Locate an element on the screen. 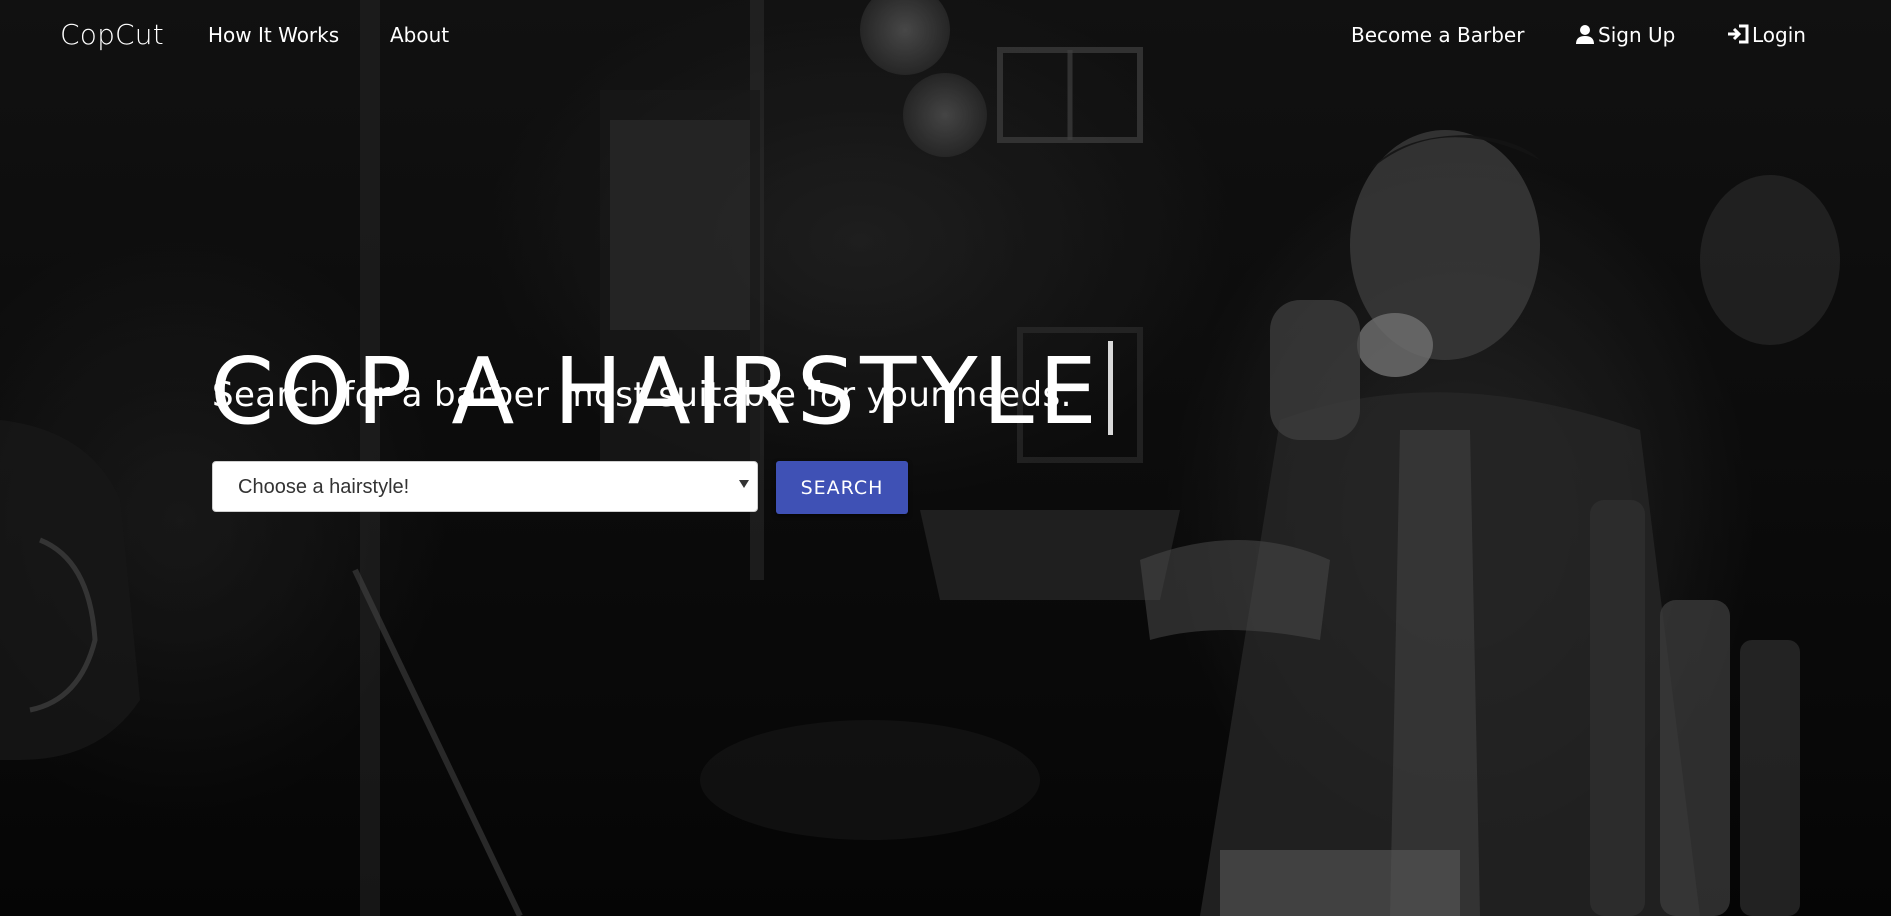 This screenshot has width=1891, height=916. search-button: SEARCH is located at coordinates (842, 487).